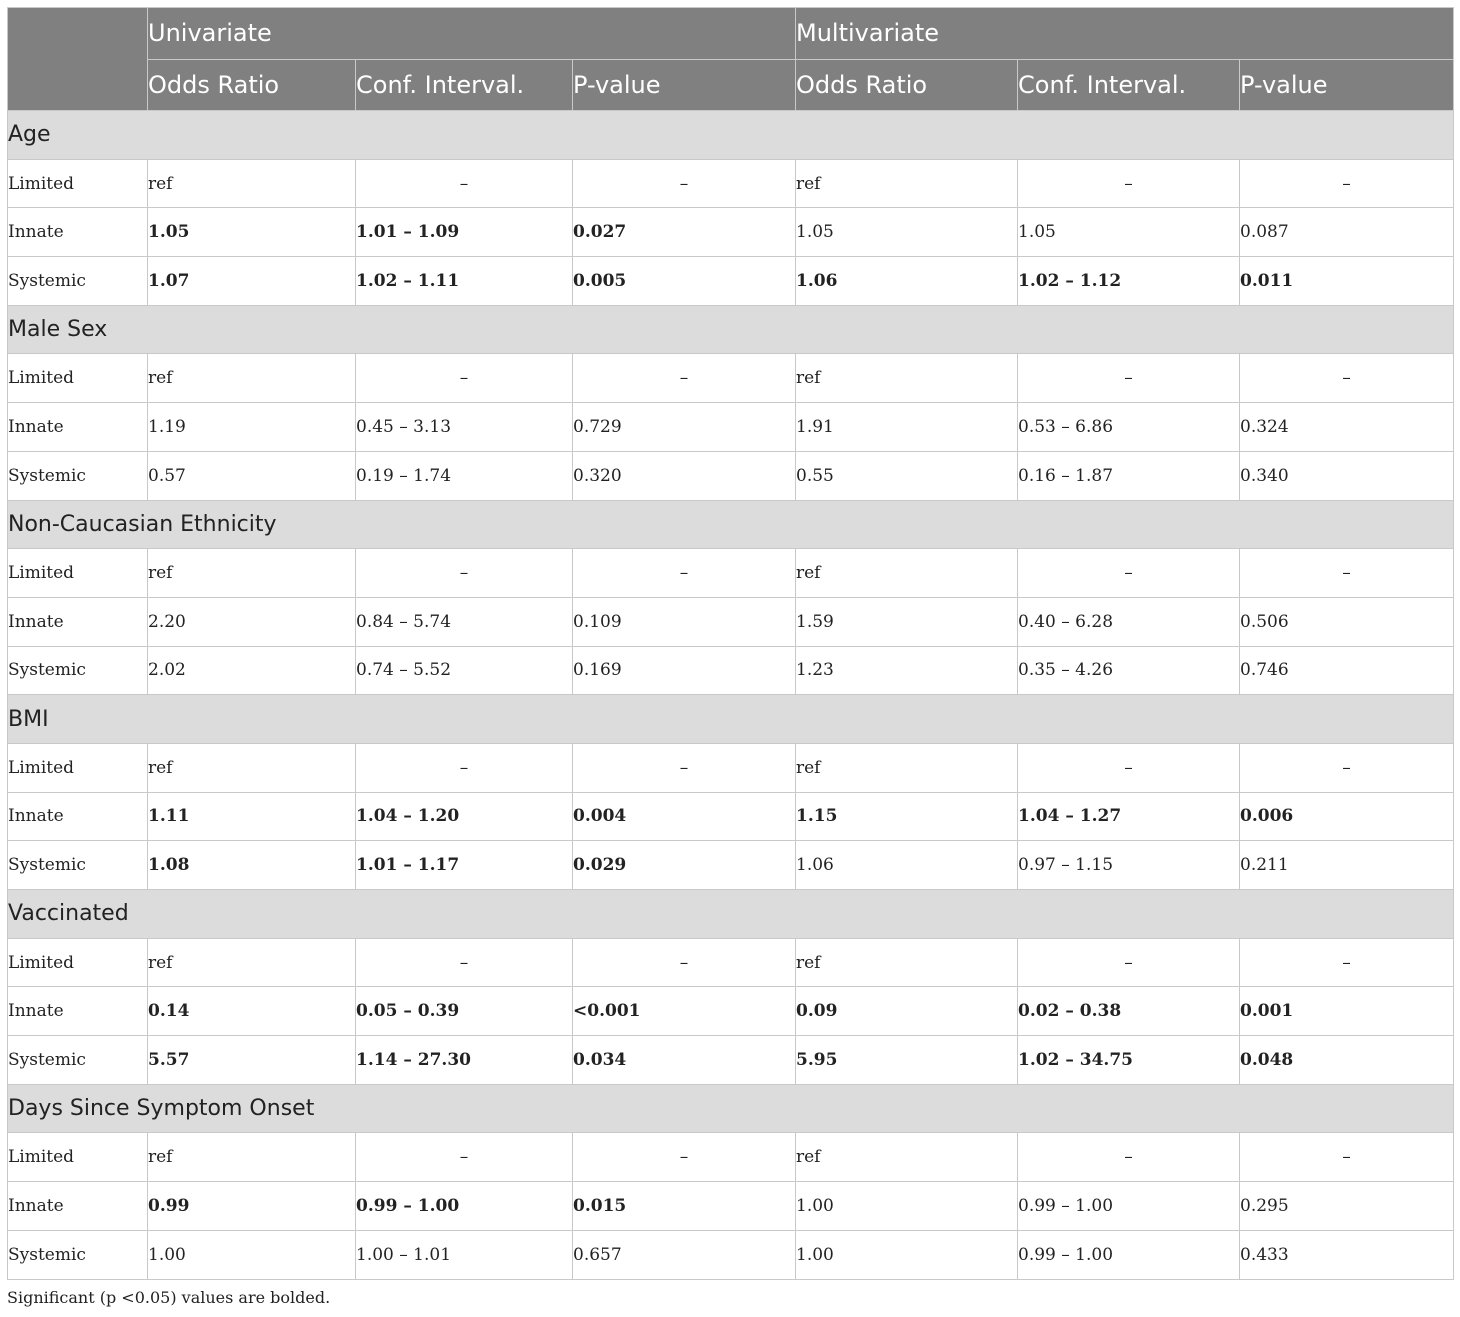  Describe the element at coordinates (1346, 816) in the screenshot. I see `table-cell: 0.006` at that location.